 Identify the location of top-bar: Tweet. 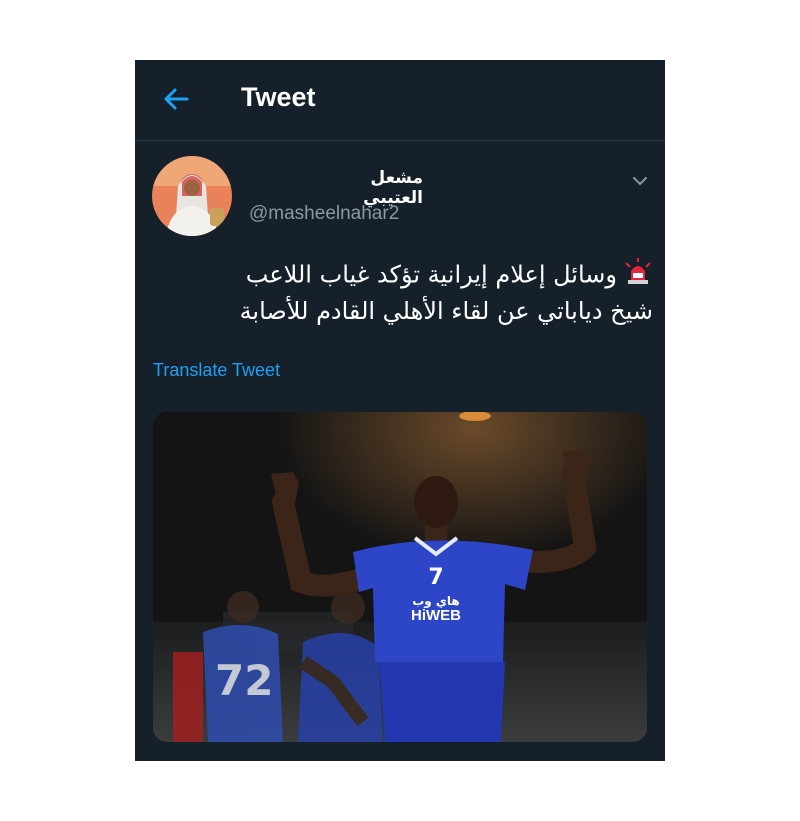
(400, 100).